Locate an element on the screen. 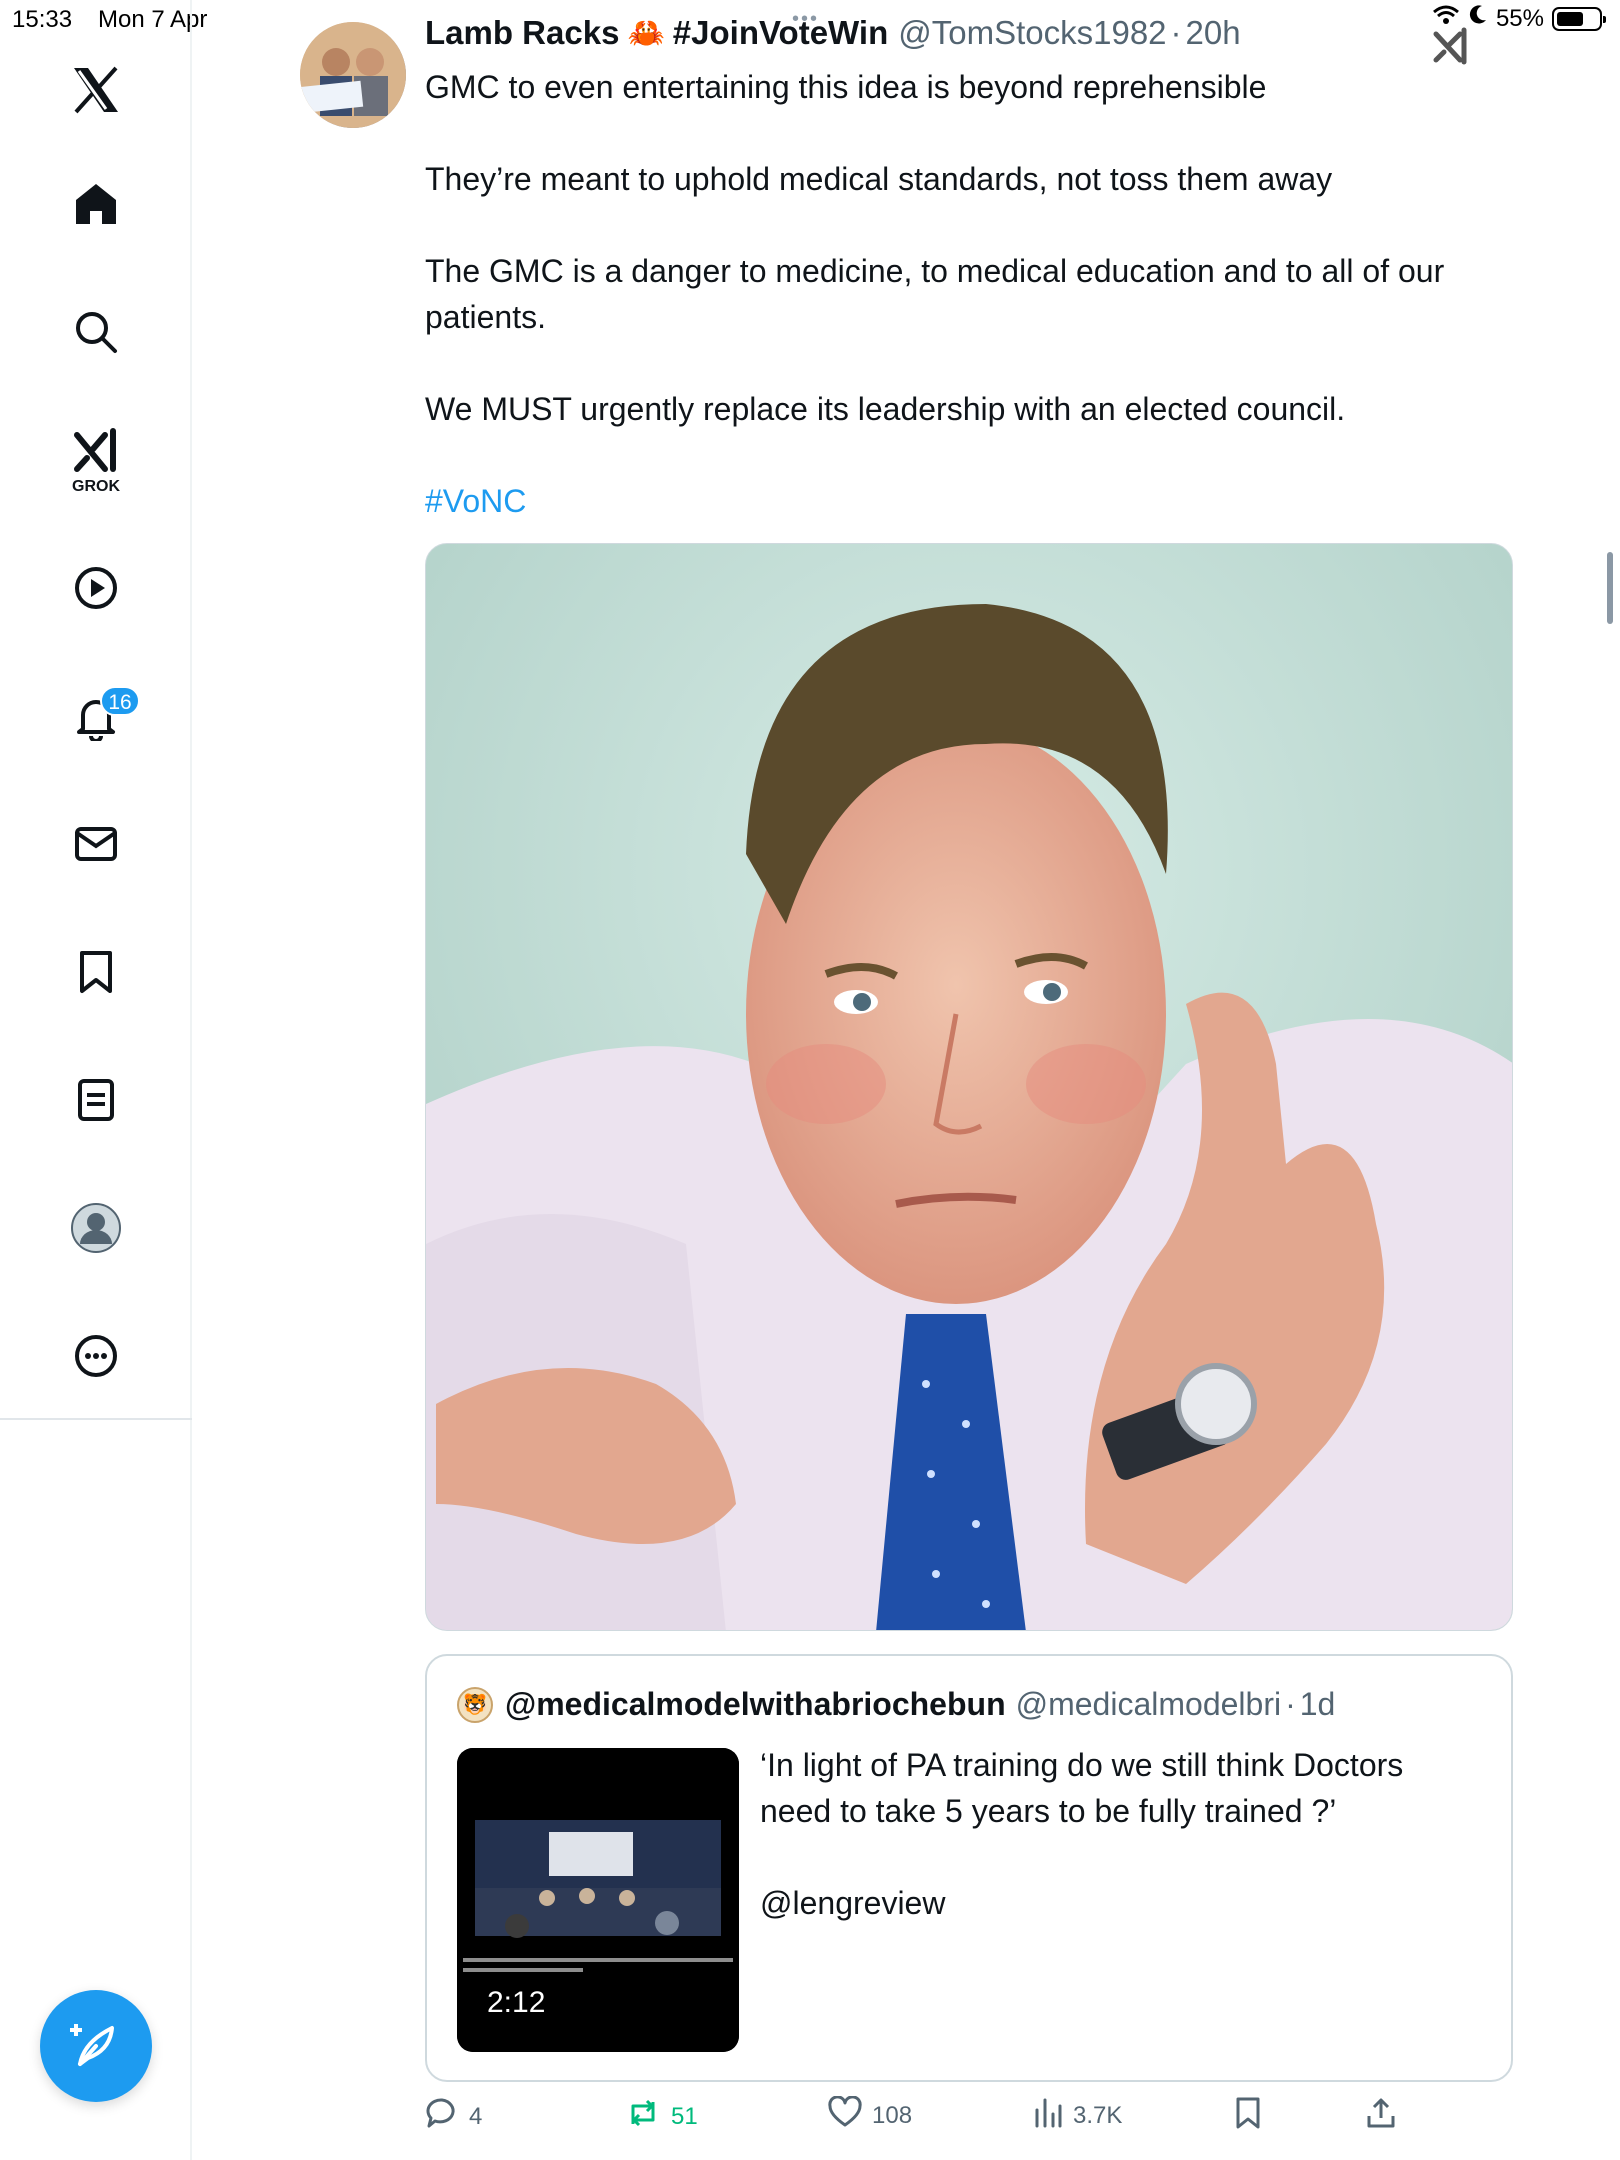 Image resolution: width=1620 pixels, height=2160 pixels. notifications-badge: 16 is located at coordinates (120, 701).